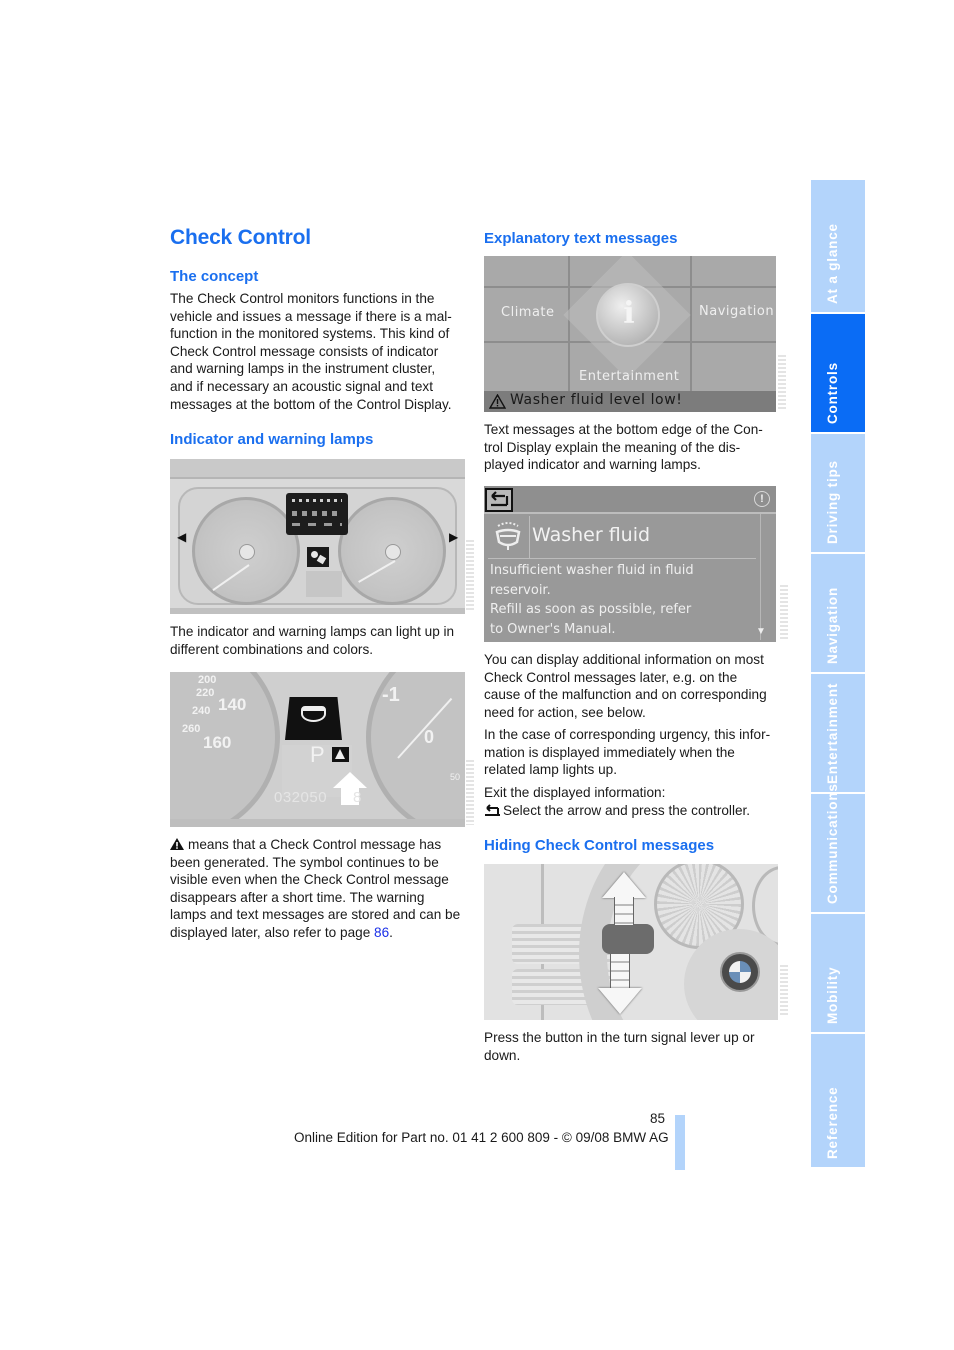 The width and height of the screenshot is (954, 1350). I want to click on rpm-label: 50, so click(455, 777).